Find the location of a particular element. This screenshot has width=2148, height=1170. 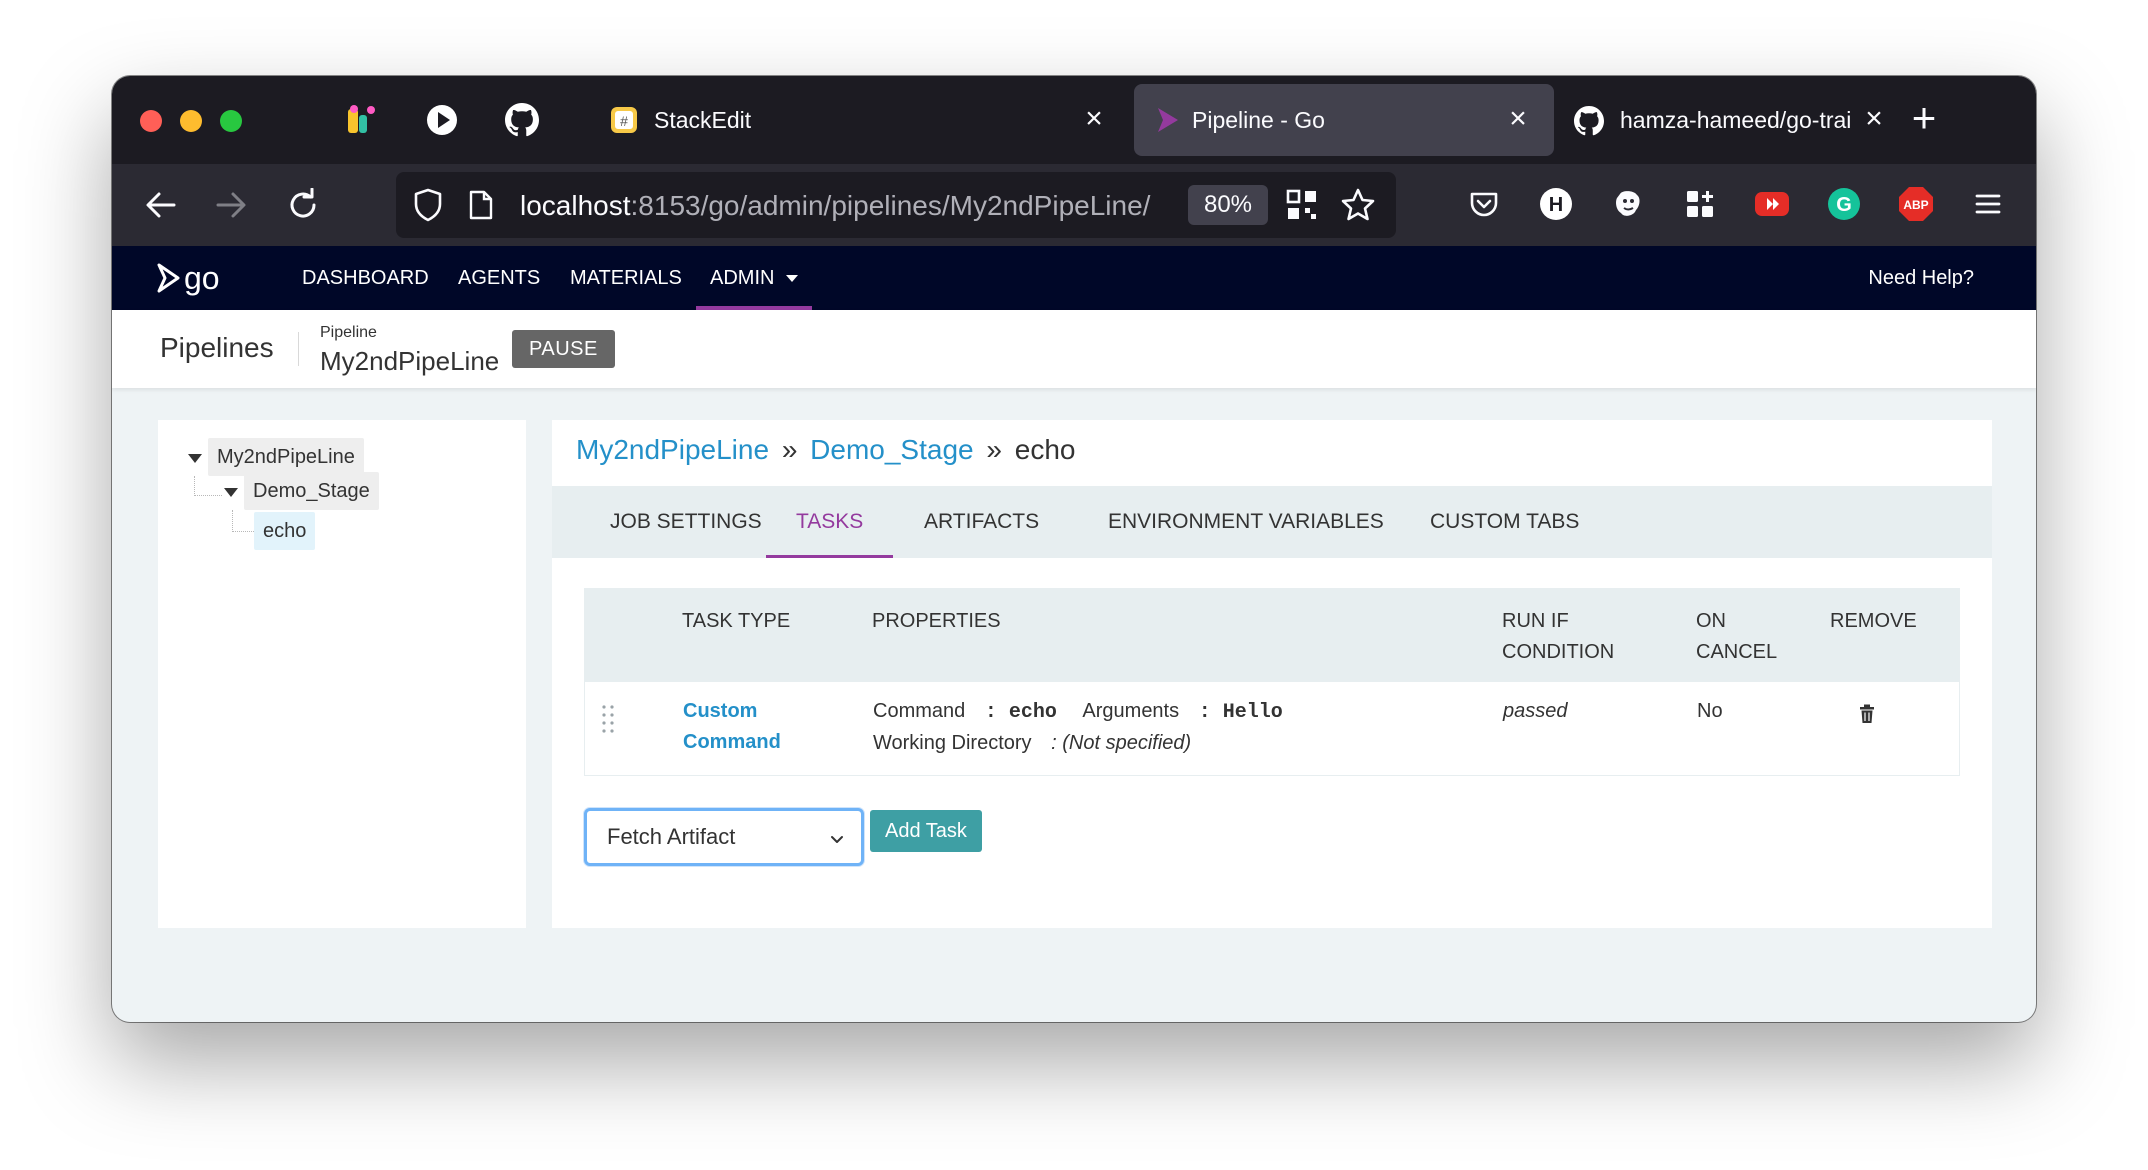

command-label: Command is located at coordinates (919, 711).